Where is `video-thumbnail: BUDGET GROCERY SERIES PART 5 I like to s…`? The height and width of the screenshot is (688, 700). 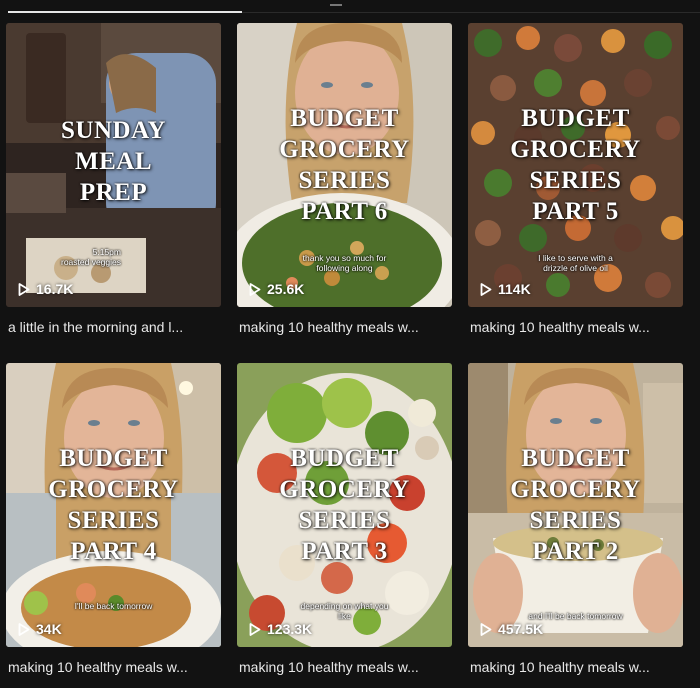 video-thumbnail: BUDGET GROCERY SERIES PART 5 I like to s… is located at coordinates (575, 165).